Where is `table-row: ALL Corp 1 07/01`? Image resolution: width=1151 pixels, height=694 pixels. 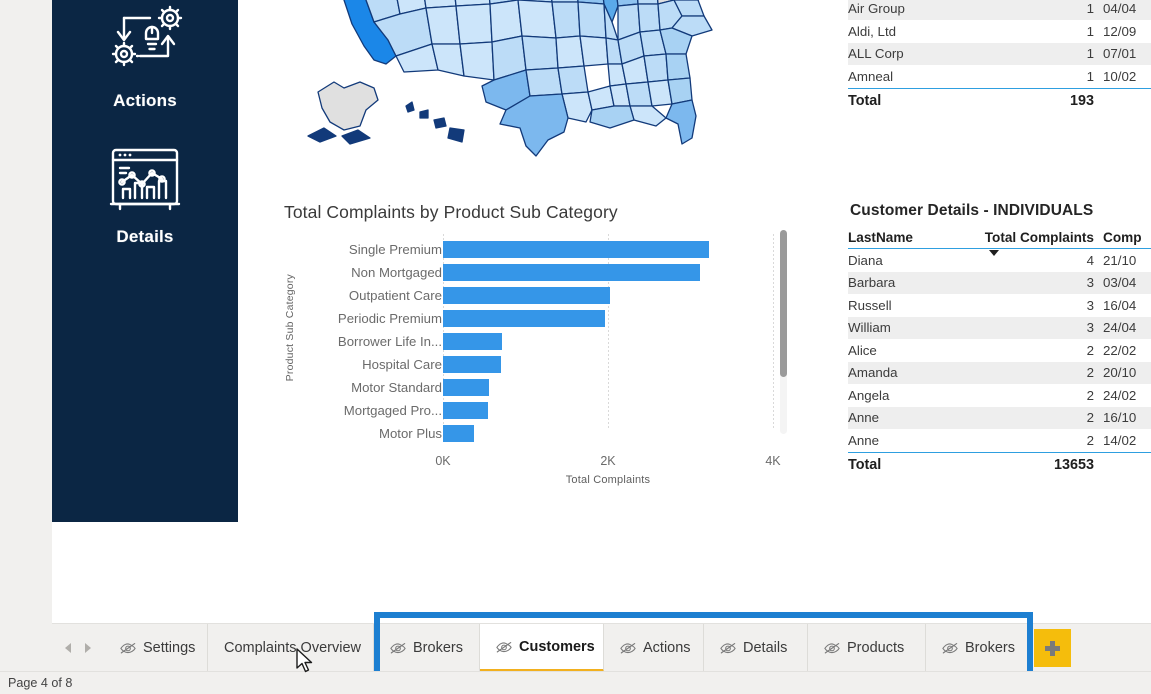 table-row: ALL Corp 1 07/01 is located at coordinates (999, 53).